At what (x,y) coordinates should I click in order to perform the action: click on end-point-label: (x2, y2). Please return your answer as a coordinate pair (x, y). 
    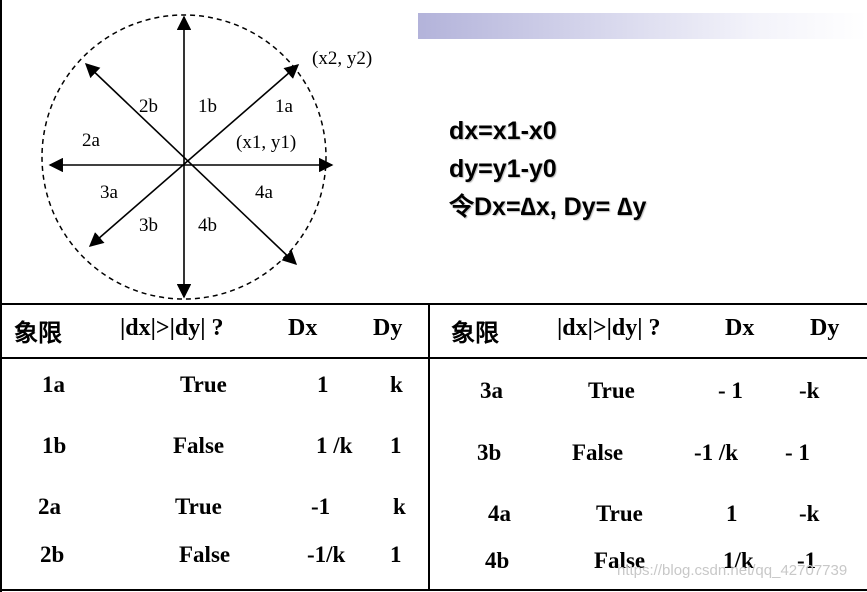
    Looking at the image, I should click on (342, 58).